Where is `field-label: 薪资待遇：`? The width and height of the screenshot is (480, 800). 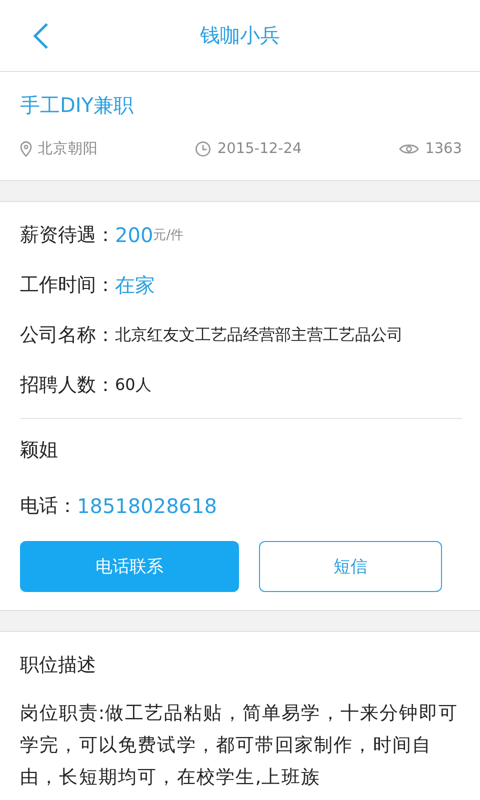 field-label: 薪资待遇： is located at coordinates (67, 235).